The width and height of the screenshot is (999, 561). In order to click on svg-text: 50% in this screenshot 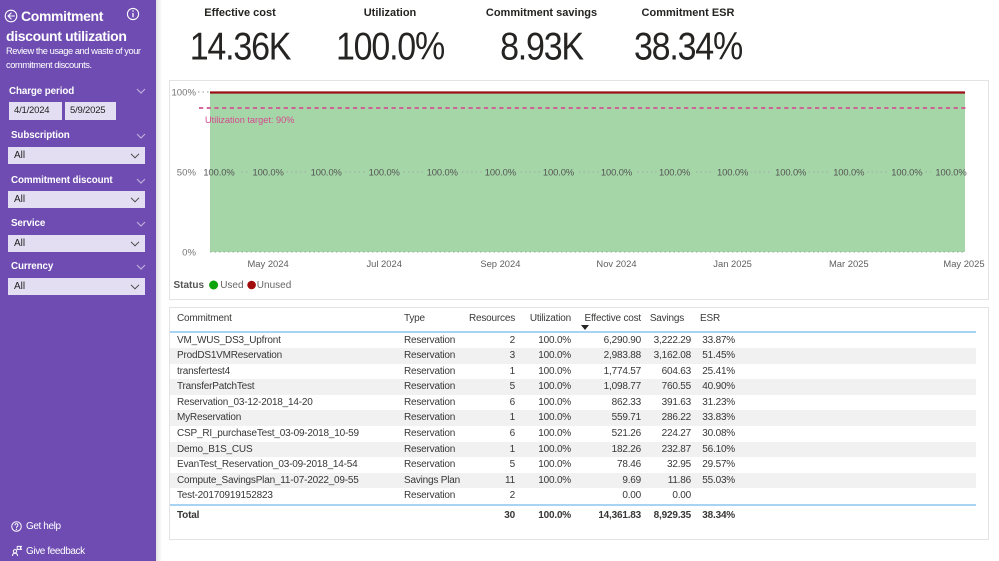, I will do `click(187, 173)`.